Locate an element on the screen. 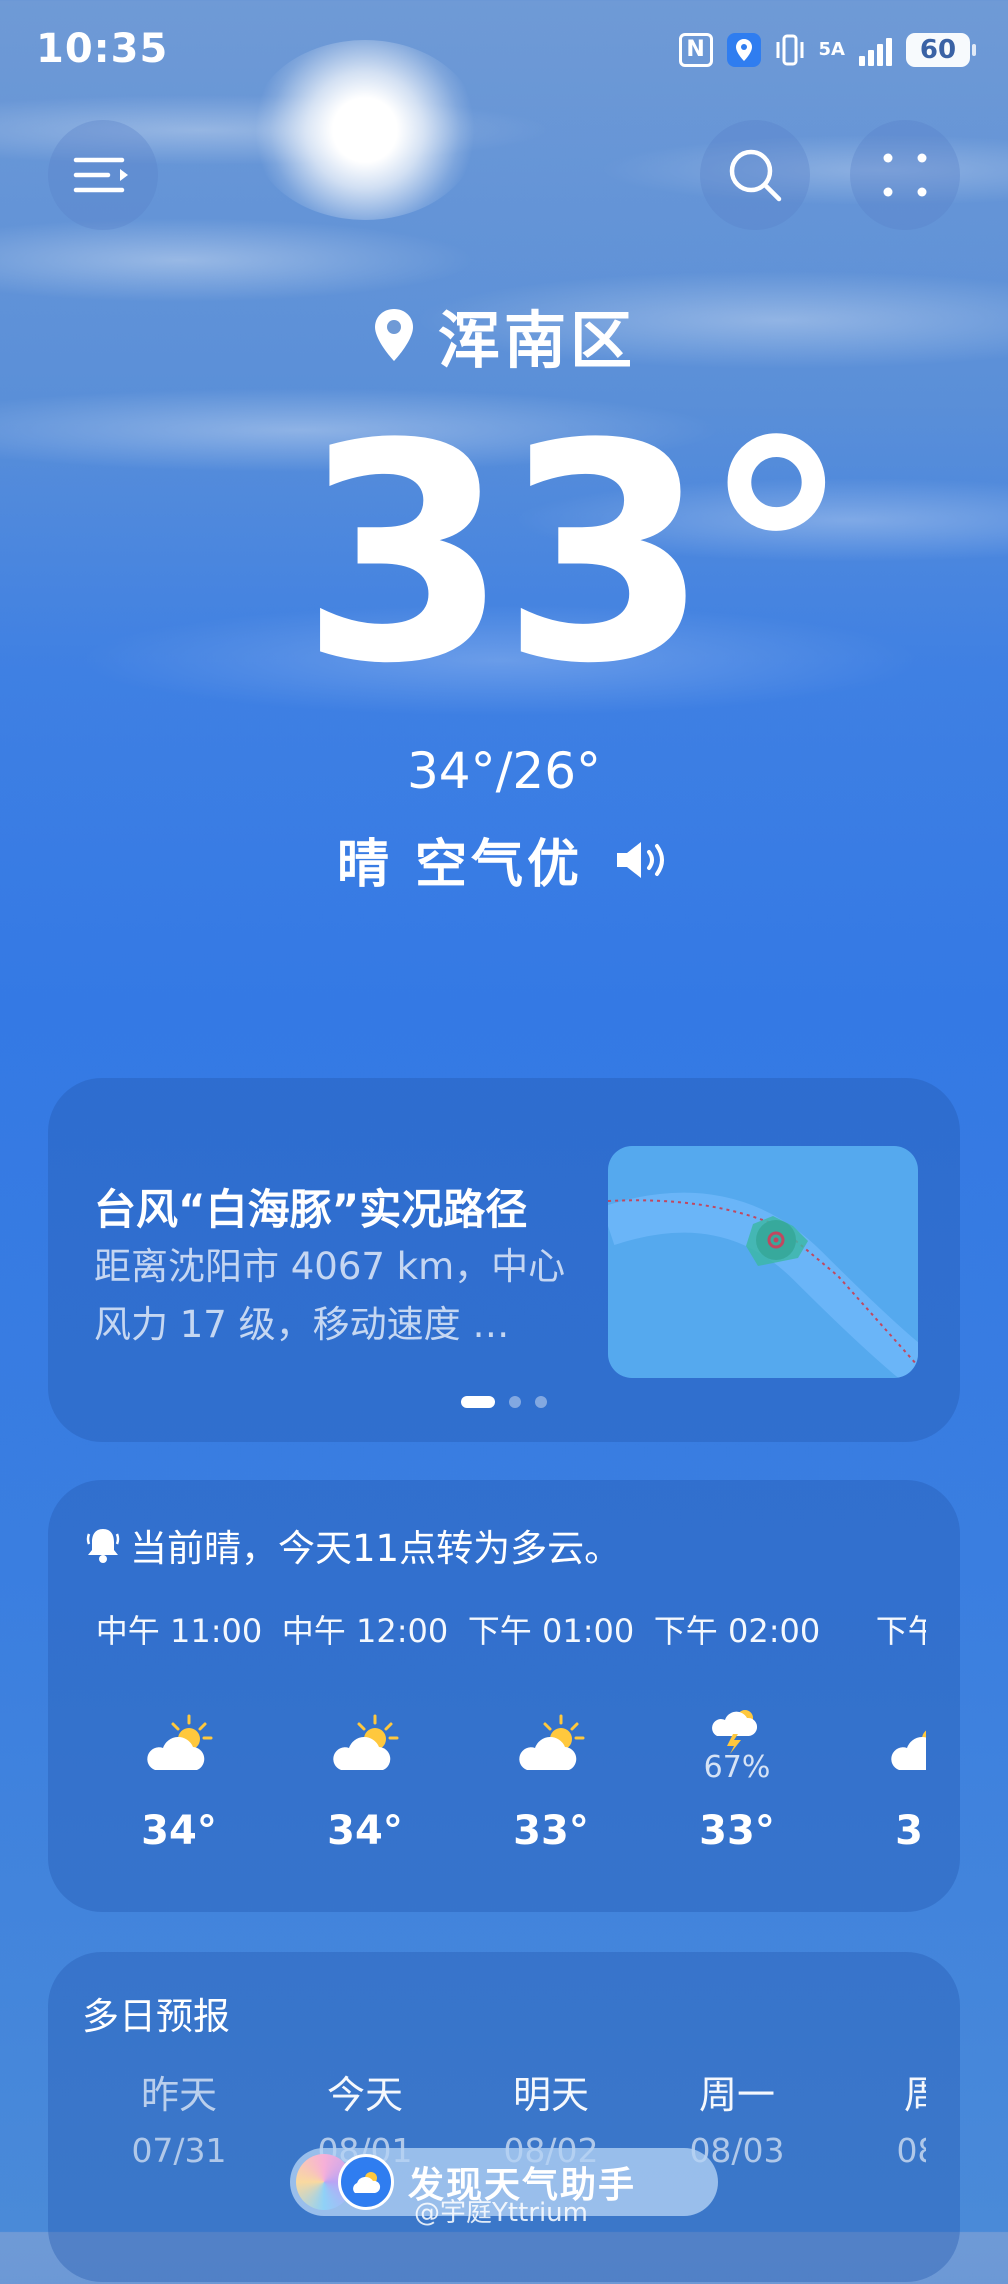 The width and height of the screenshot is (1008, 2284). condition-text: 晴 空气优 is located at coordinates (460, 865).